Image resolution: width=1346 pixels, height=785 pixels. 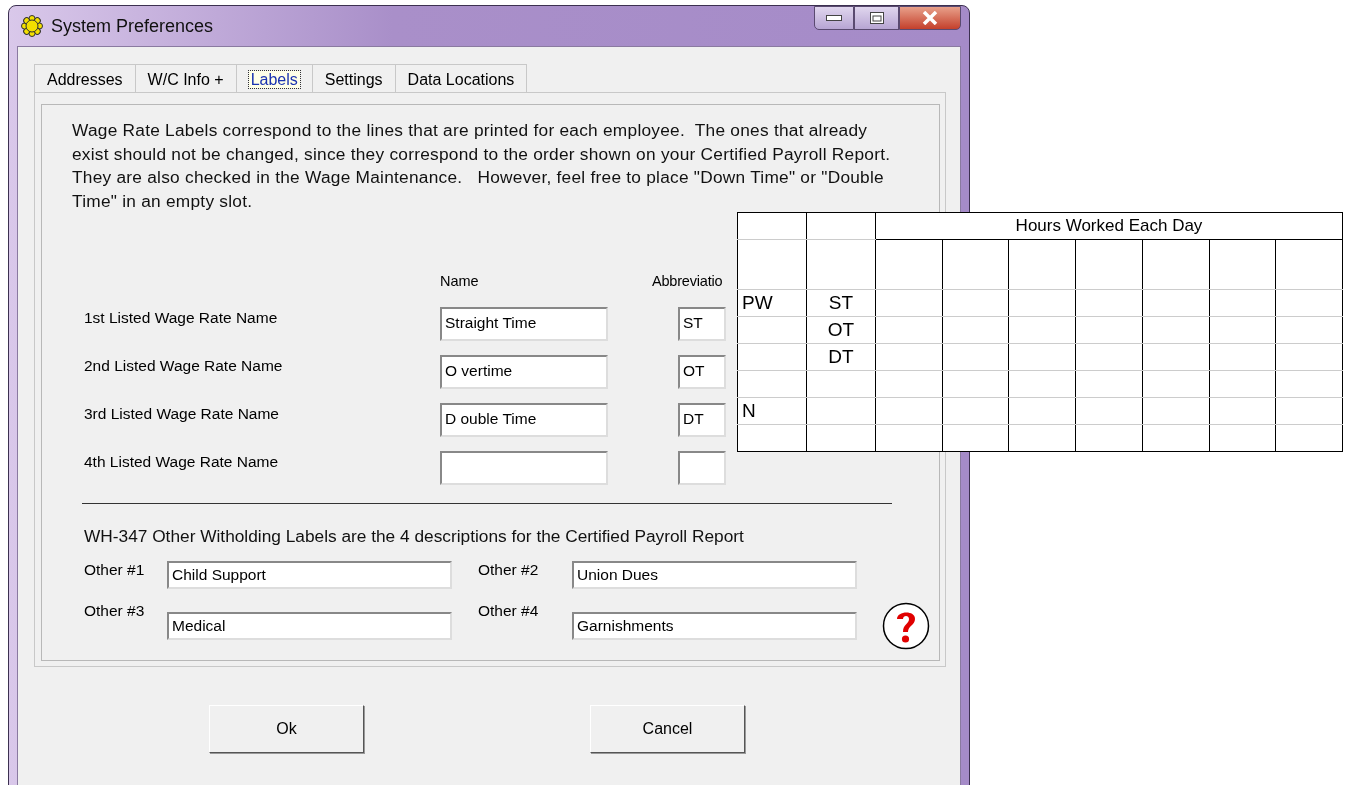 What do you see at coordinates (714, 626) in the screenshot?
I see `text-field: Garnishments` at bounding box center [714, 626].